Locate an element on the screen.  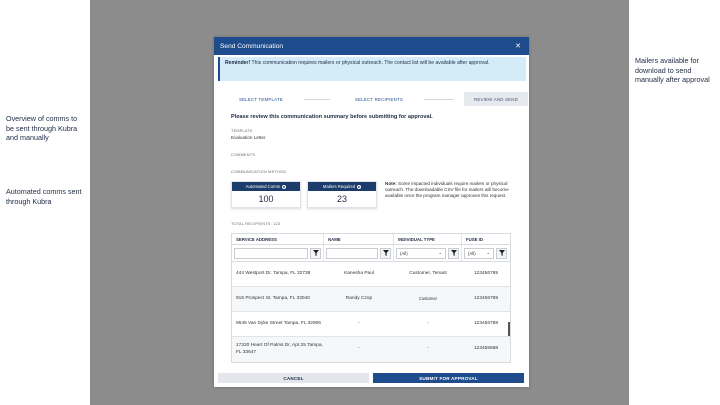
cell-name: Kanesha Paul is located at coordinates (359, 273).